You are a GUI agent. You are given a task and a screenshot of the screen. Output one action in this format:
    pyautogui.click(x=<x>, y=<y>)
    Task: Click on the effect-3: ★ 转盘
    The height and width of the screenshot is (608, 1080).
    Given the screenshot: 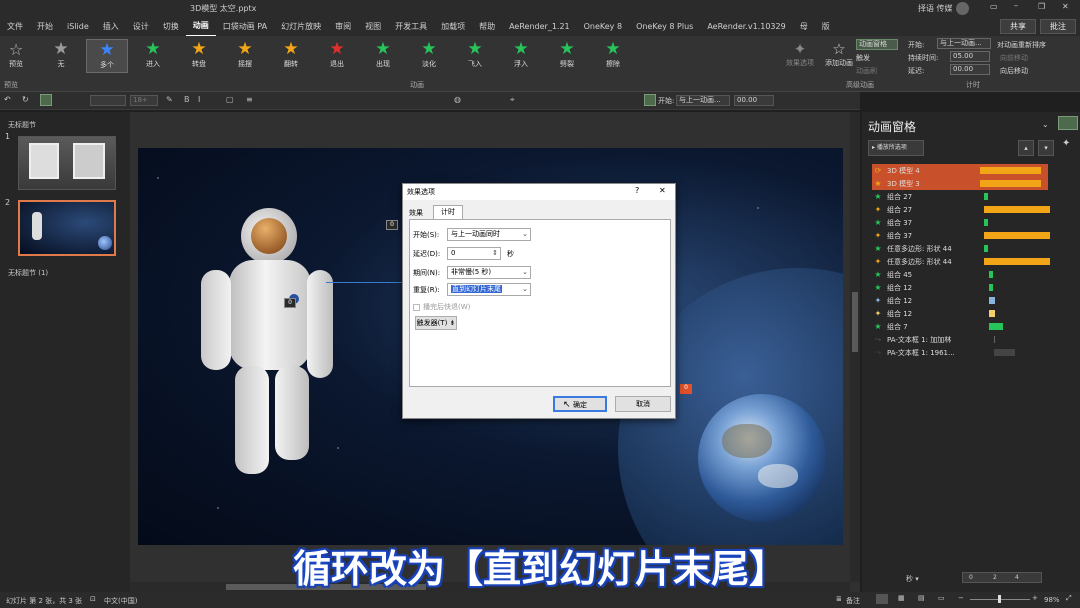 What is the action you would take?
    pyautogui.click(x=199, y=56)
    